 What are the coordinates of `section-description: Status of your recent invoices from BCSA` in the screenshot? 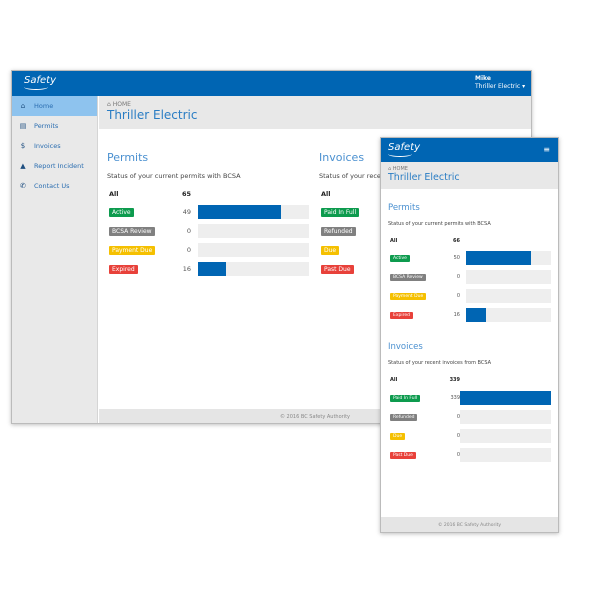 It's located at (440, 363).